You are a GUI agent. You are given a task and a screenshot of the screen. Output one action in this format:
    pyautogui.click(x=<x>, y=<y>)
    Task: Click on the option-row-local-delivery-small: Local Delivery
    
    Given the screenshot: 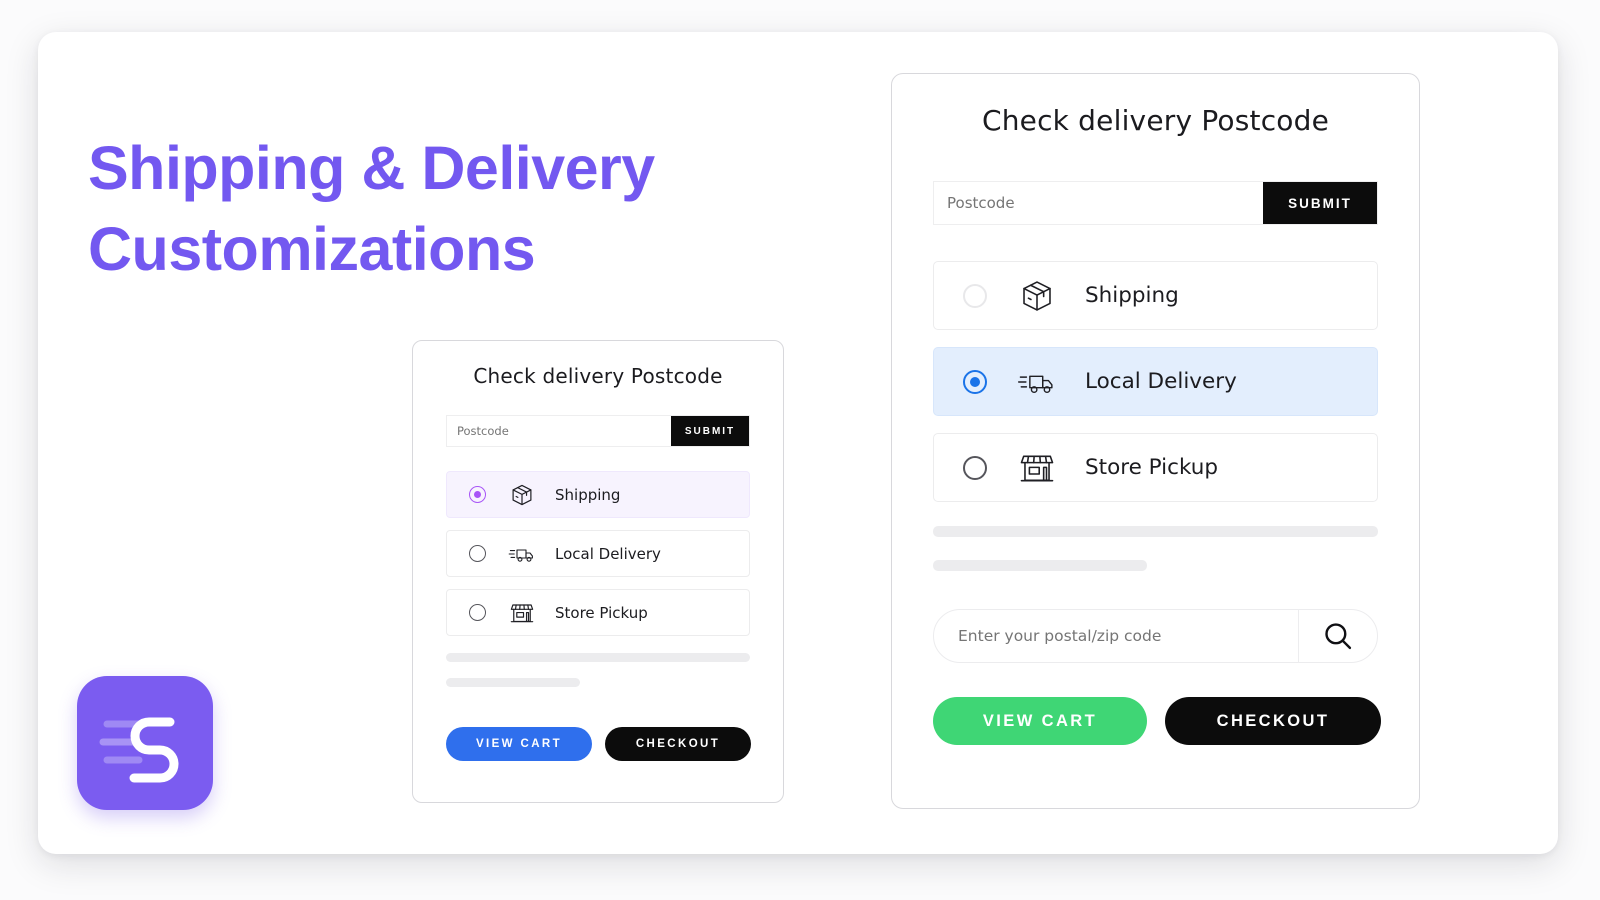 What is the action you would take?
    pyautogui.click(x=598, y=553)
    